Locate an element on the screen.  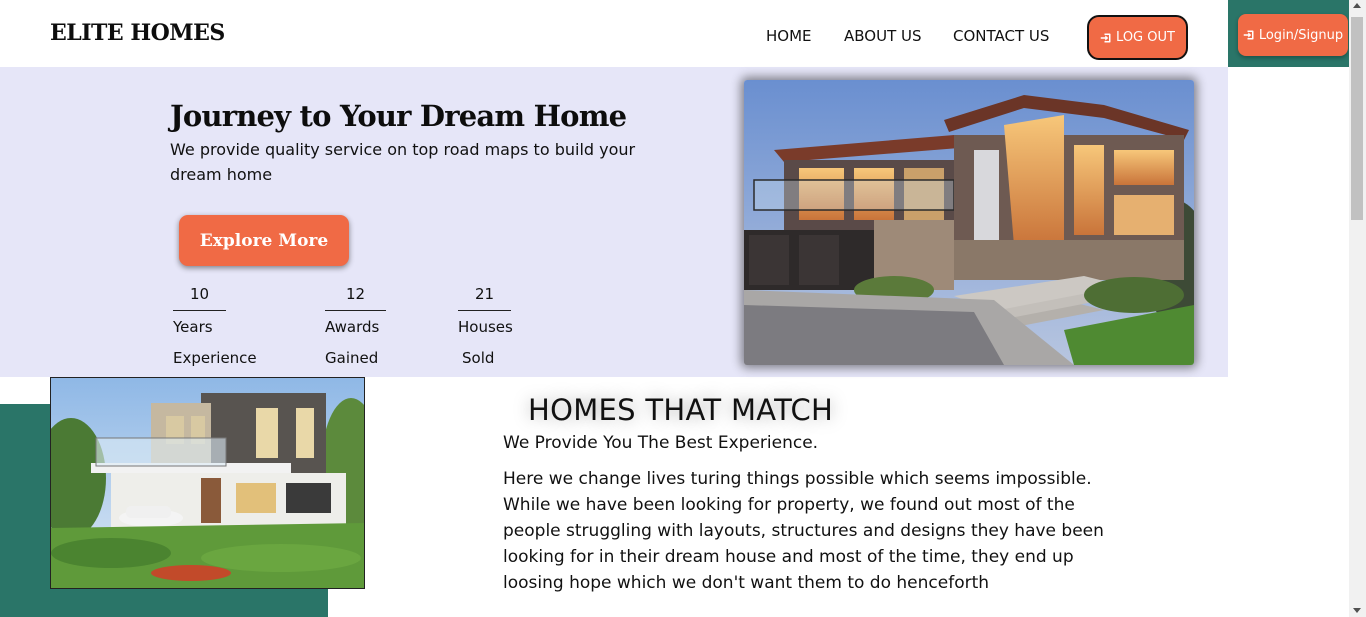
scrollbar-thumb is located at coordinates (1357, 118).